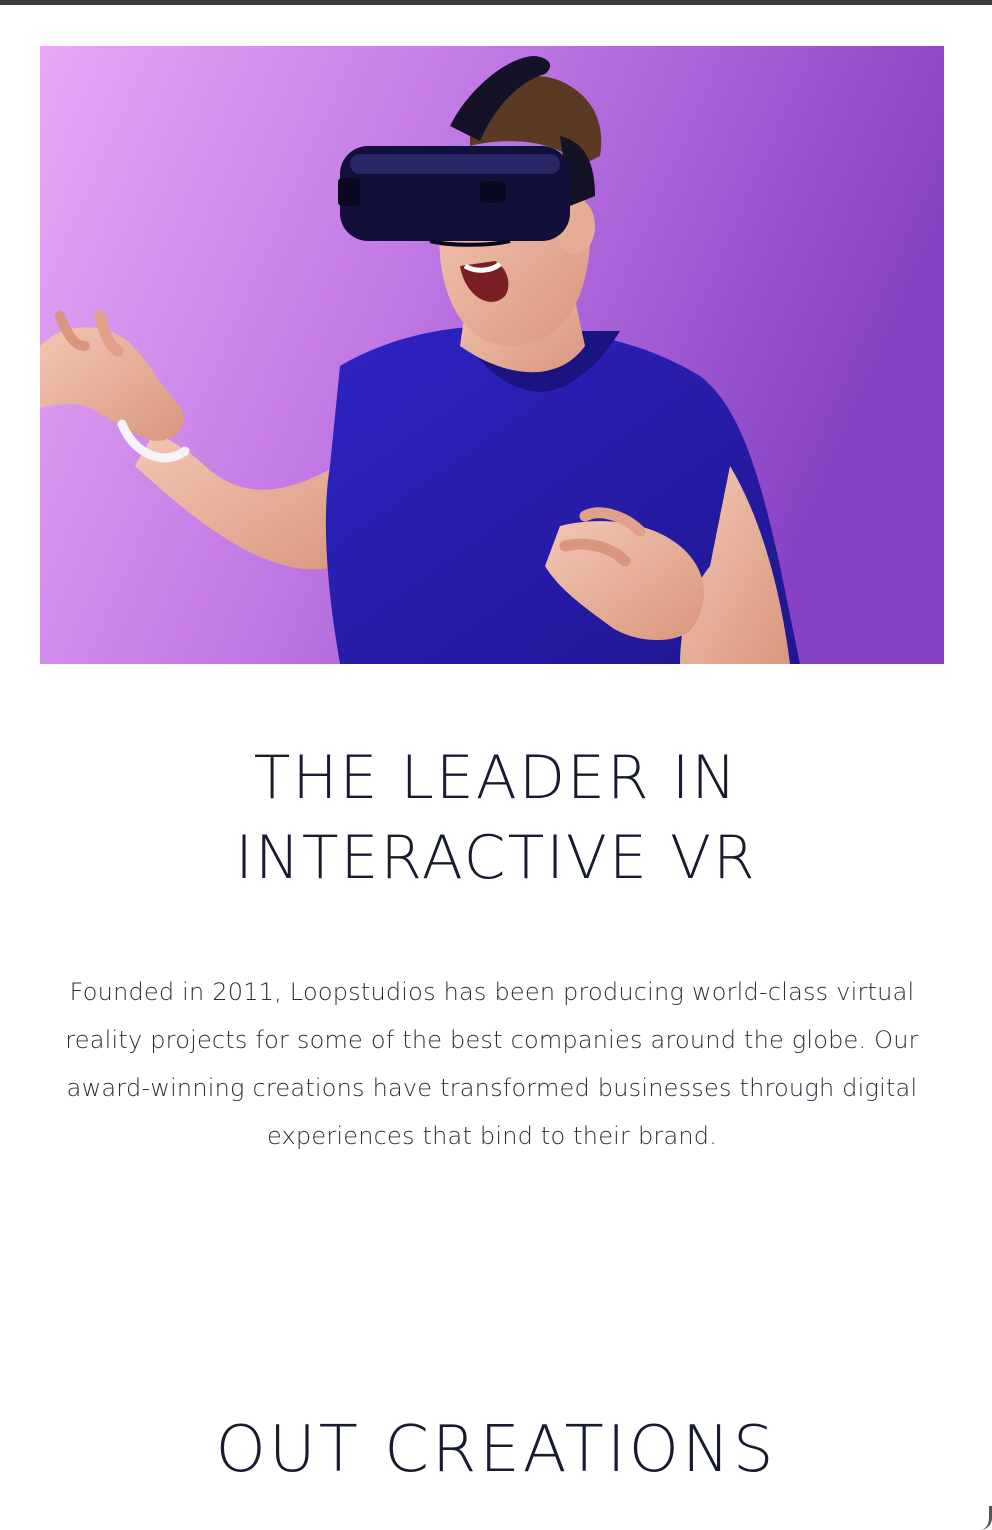 The image size is (992, 1530). Describe the element at coordinates (985, 1518) in the screenshot. I see `page-corner-decoration` at that location.